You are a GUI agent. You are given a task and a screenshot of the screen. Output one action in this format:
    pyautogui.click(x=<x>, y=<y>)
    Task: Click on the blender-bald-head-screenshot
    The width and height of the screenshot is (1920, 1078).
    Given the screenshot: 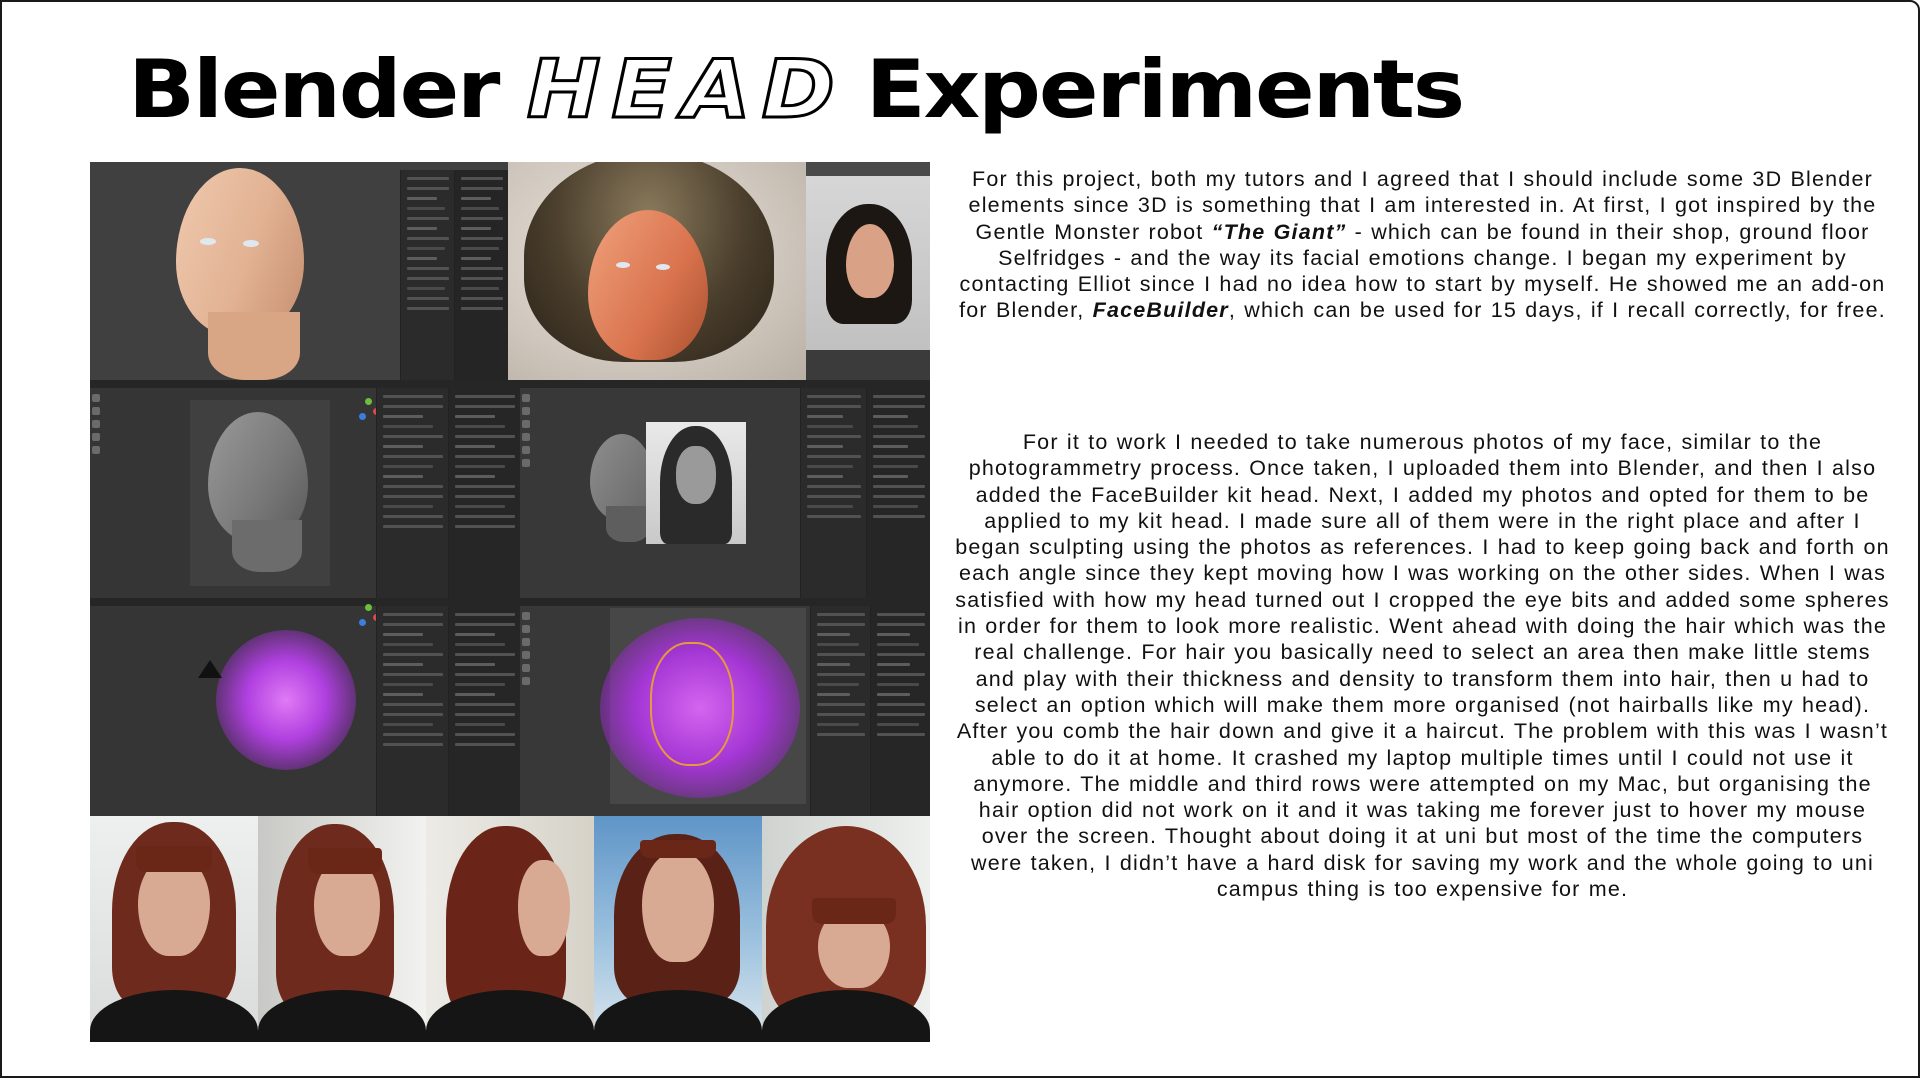 What is the action you would take?
    pyautogui.click(x=299, y=271)
    